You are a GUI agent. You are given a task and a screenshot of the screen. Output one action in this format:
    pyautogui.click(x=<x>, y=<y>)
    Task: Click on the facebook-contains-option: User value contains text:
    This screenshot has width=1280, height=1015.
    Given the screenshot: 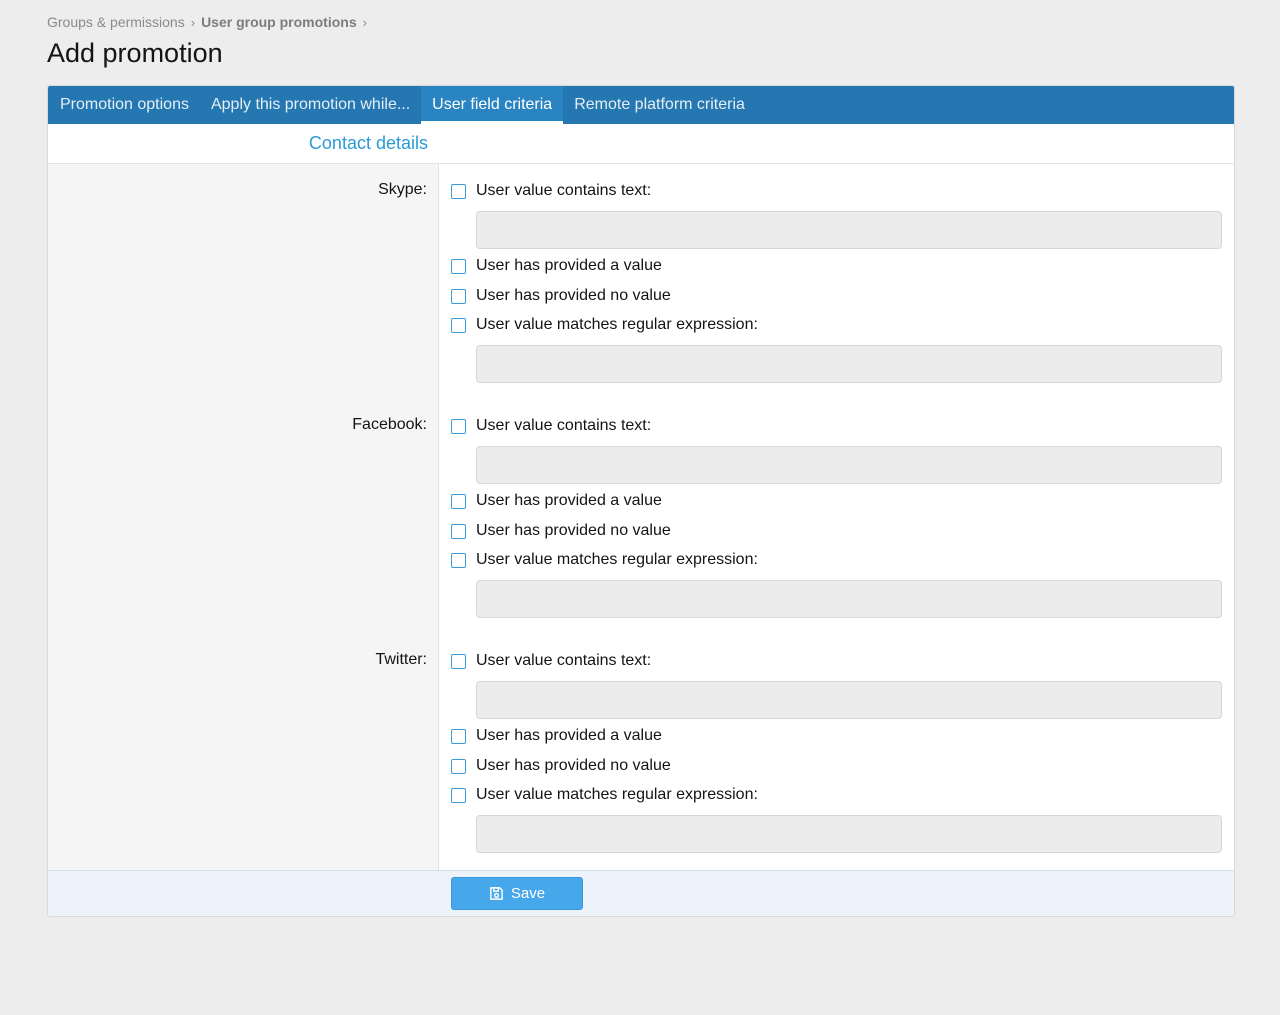 What is the action you would take?
    pyautogui.click(x=551, y=426)
    